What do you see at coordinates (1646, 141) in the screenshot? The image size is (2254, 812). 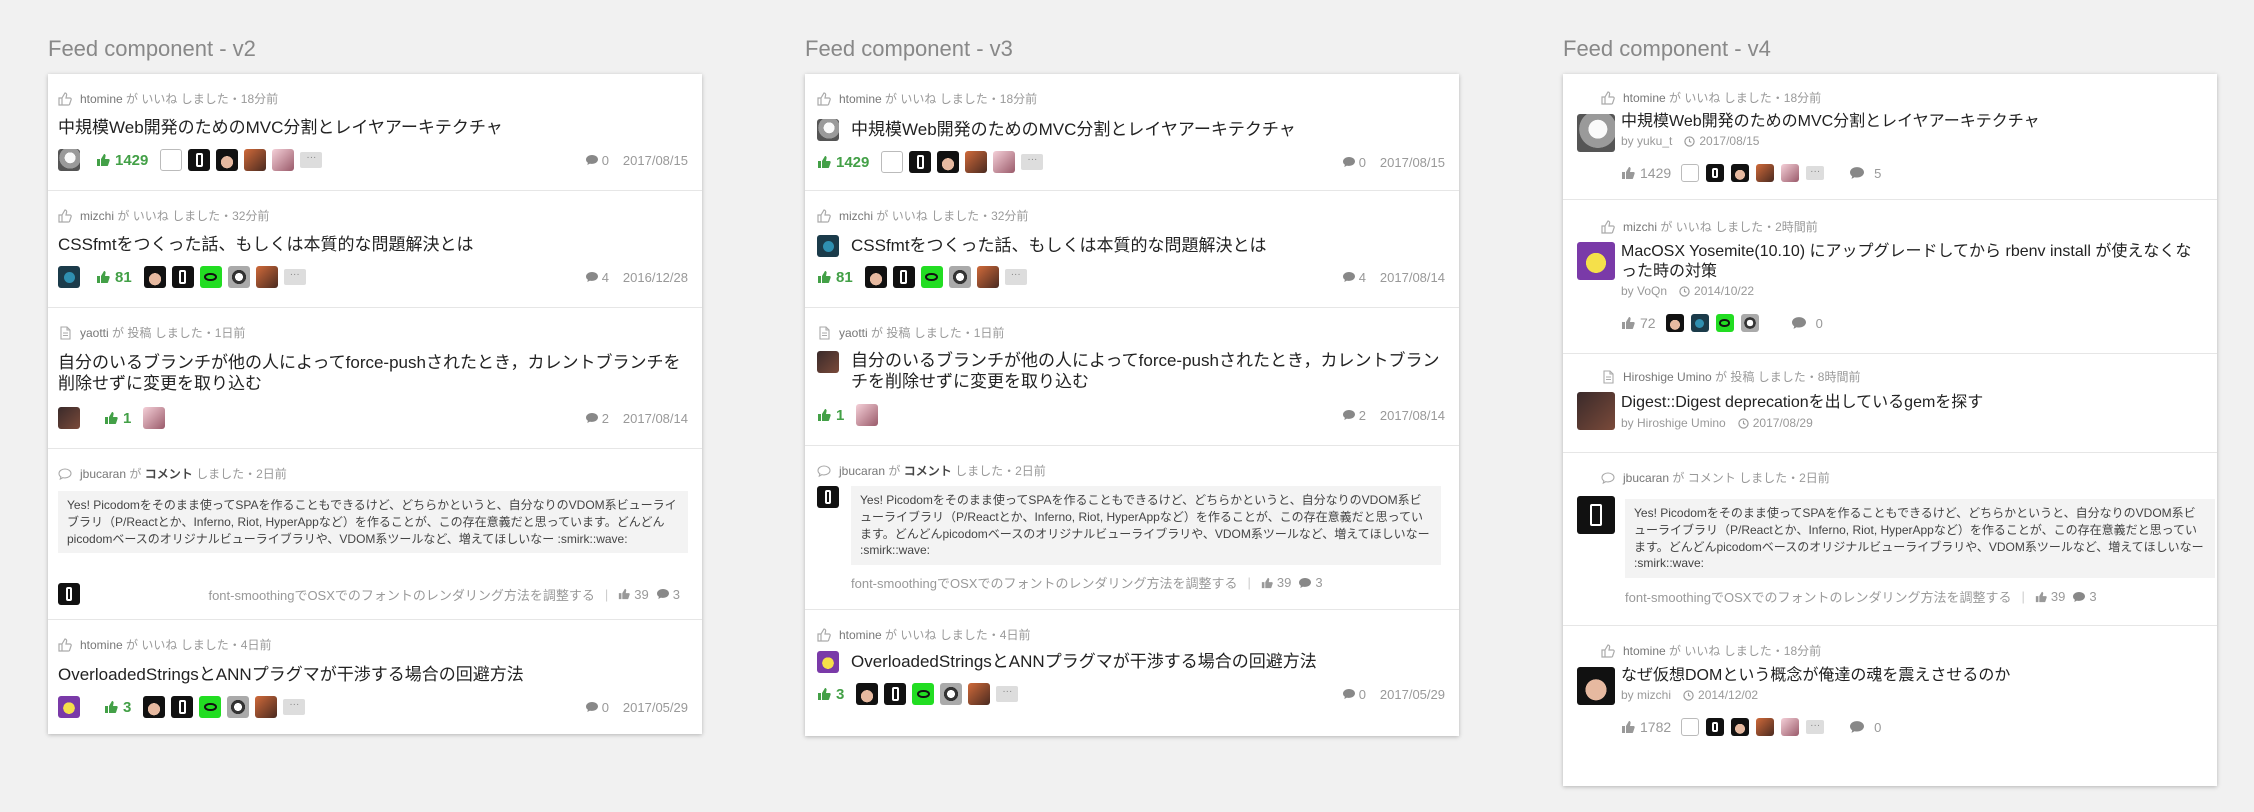 I see `author-name: by yuku_t` at bounding box center [1646, 141].